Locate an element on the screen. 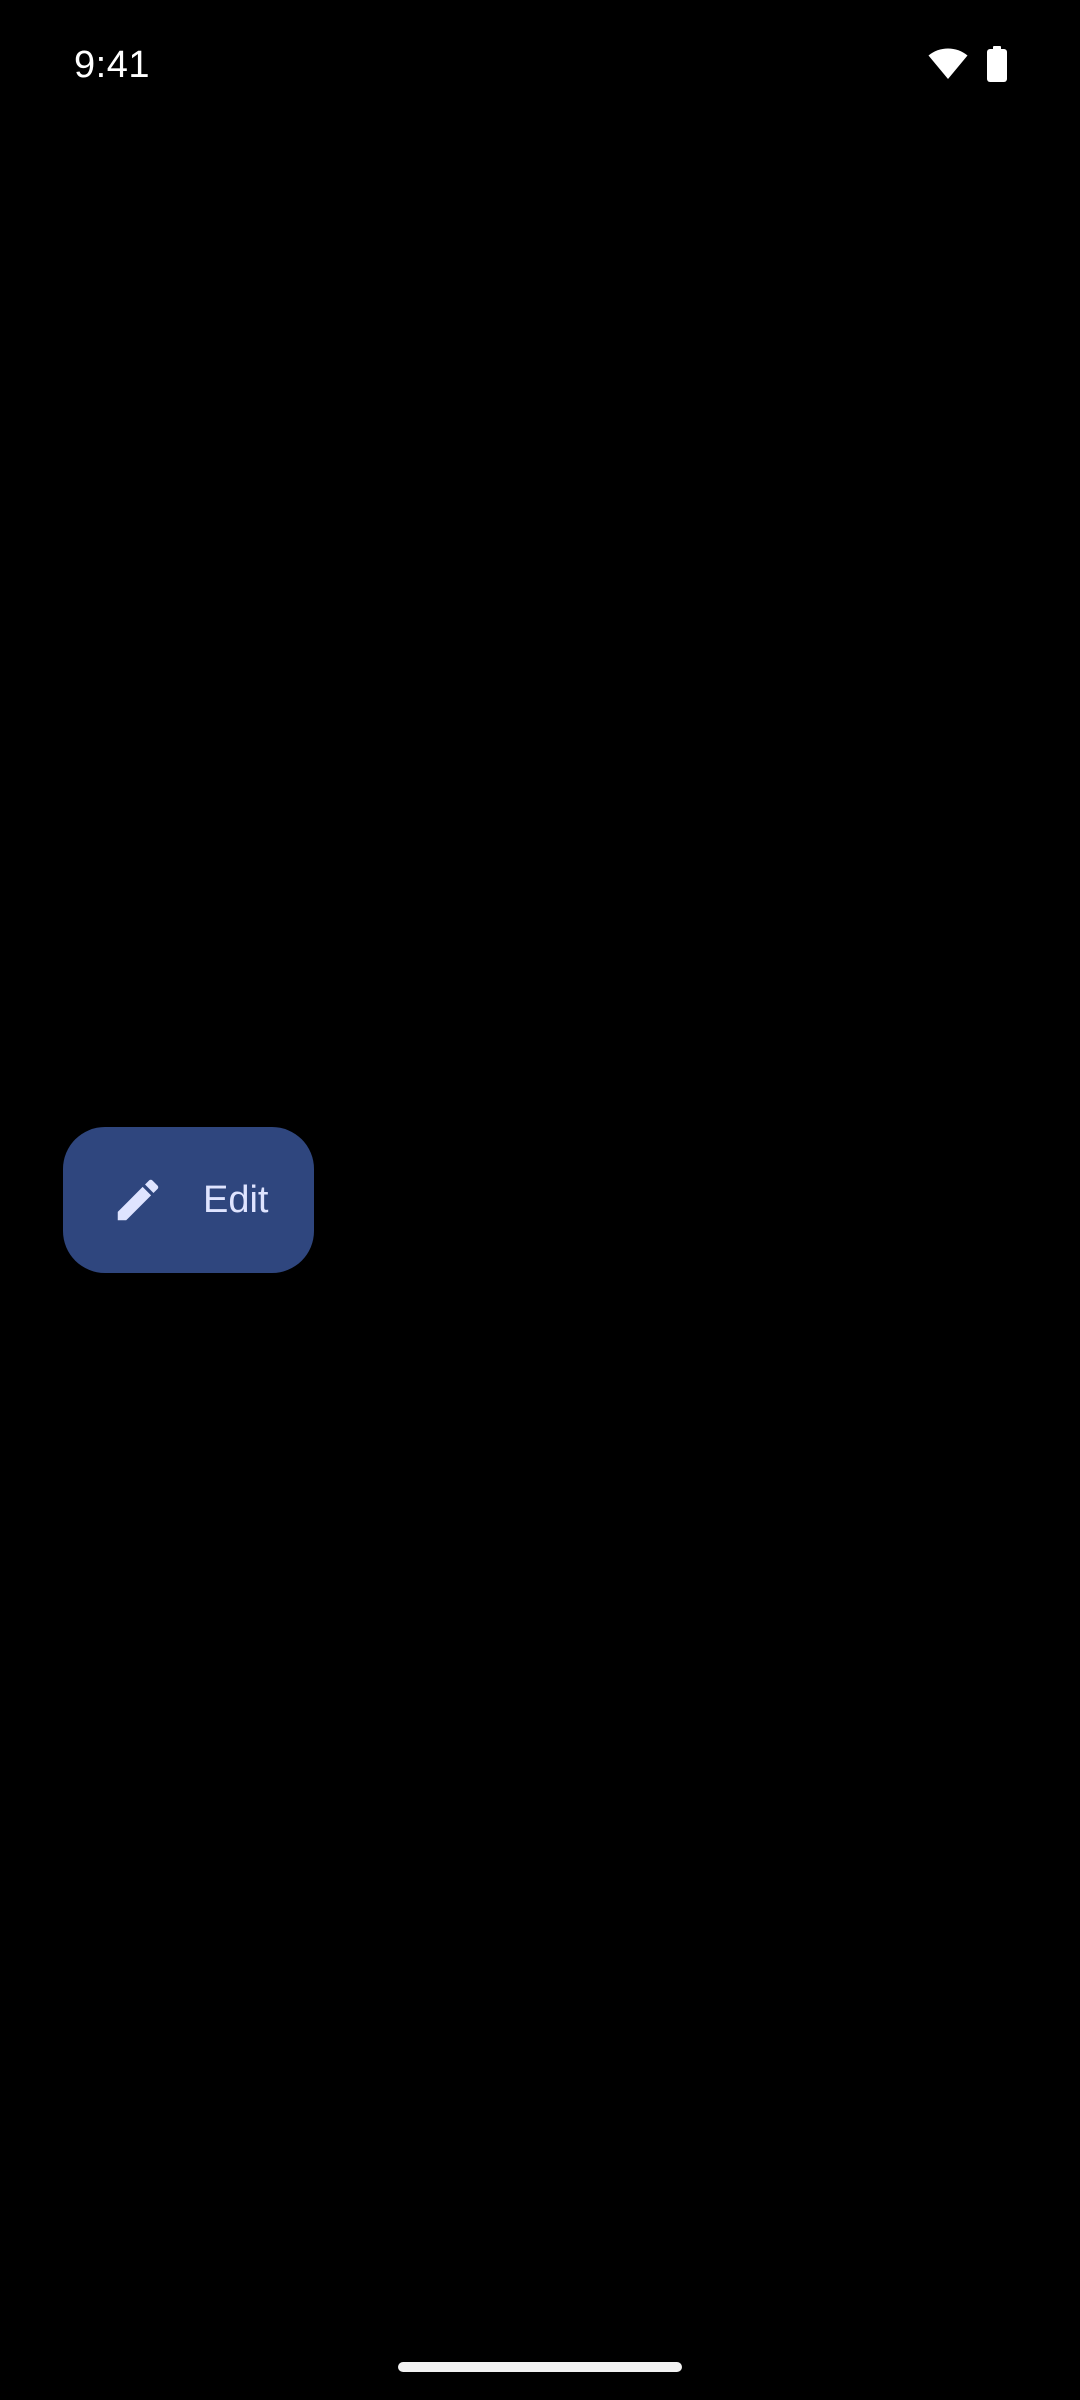 The image size is (1080, 2400). status-bar: 9:41 is located at coordinates (540, 65).